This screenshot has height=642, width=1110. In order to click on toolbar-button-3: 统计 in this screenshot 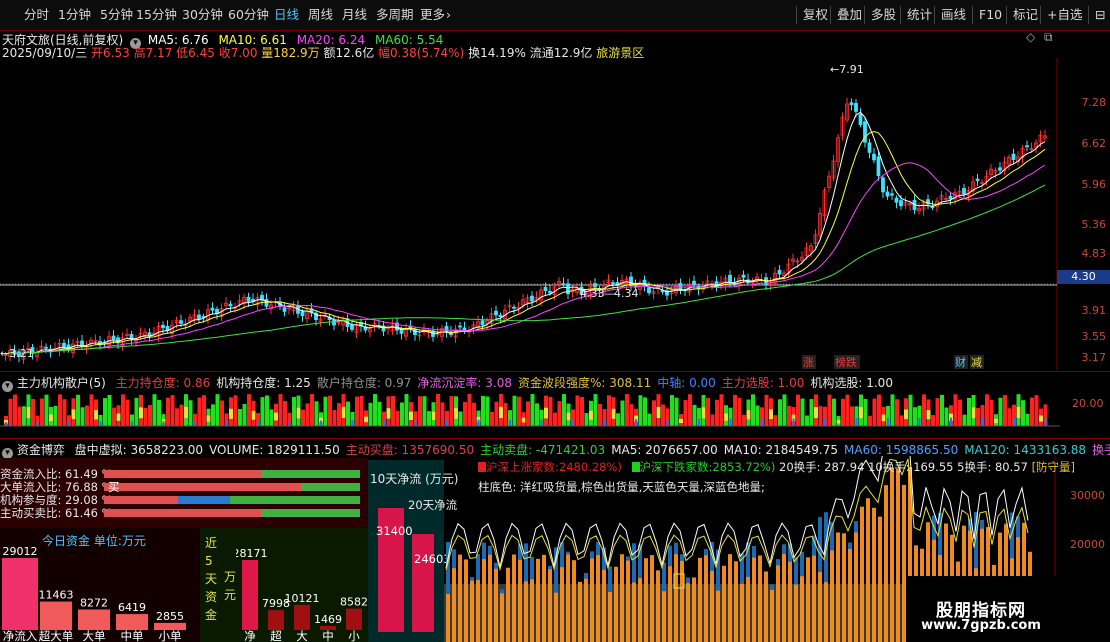, I will do `click(916, 15)`.